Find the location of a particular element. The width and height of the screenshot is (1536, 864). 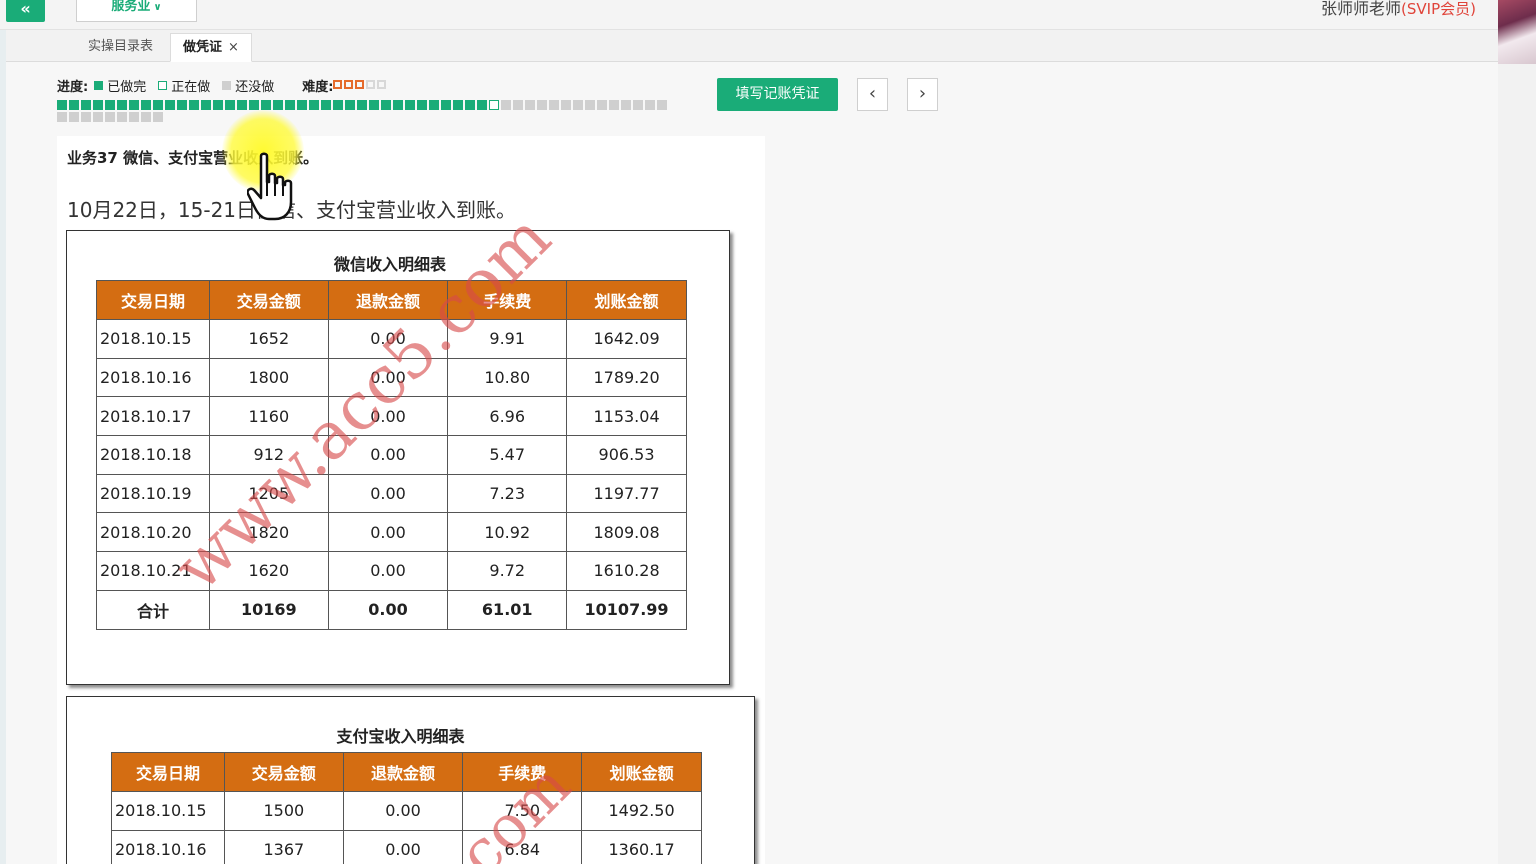

table-cell: 61.01 is located at coordinates (507, 609).